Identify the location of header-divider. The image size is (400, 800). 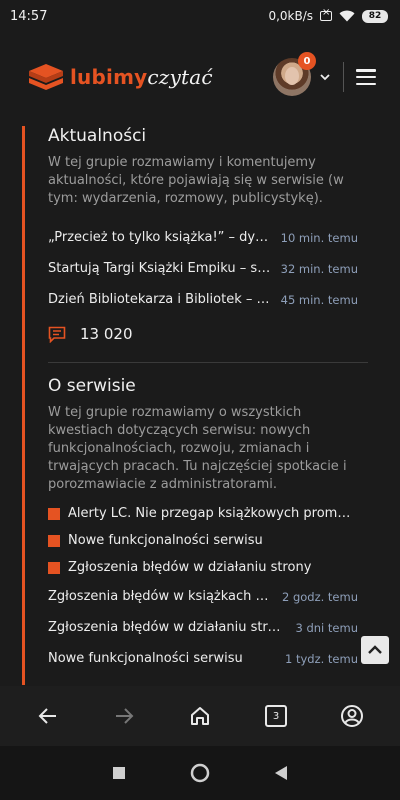
(343, 77).